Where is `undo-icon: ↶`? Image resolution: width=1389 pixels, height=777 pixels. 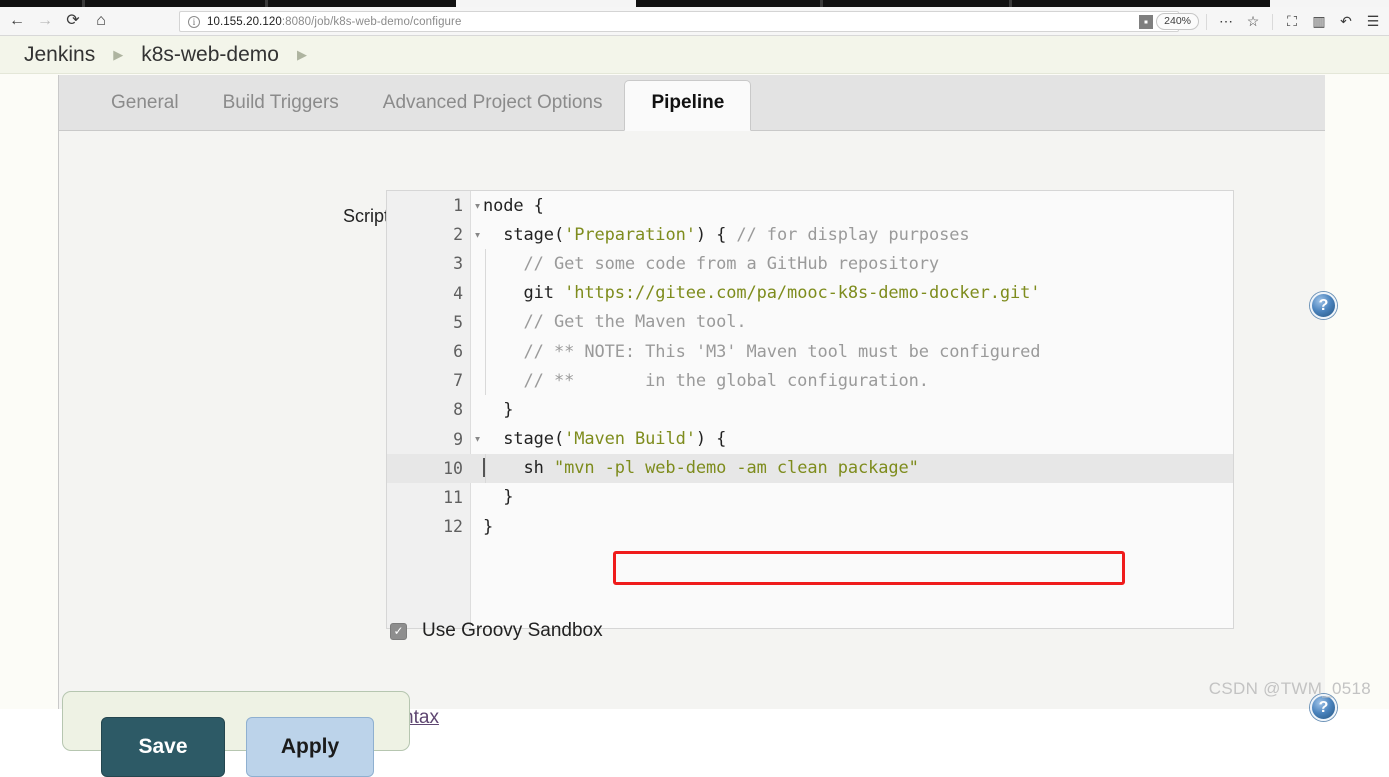 undo-icon: ↶ is located at coordinates (1346, 22).